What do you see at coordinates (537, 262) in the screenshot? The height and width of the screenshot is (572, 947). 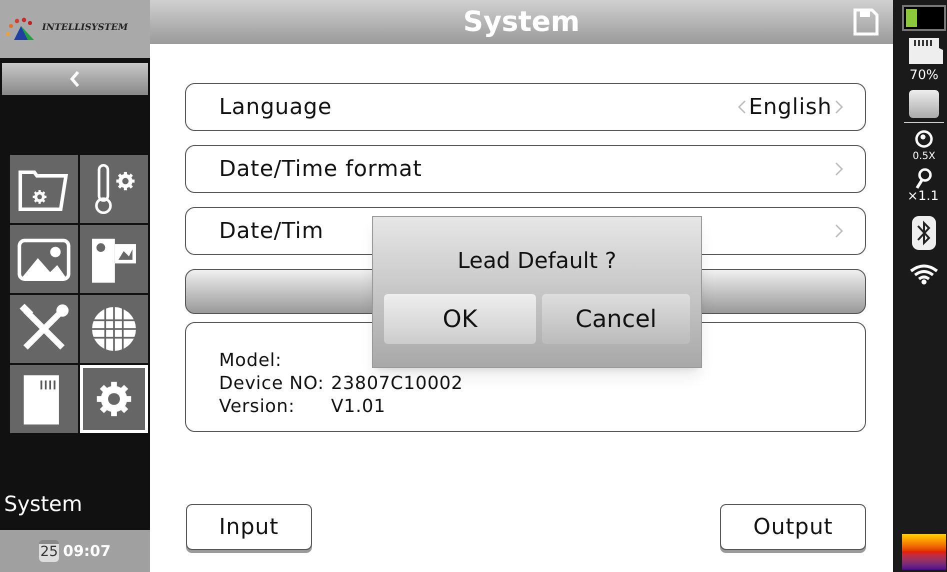 I see `dialog-message: Lead Default ?` at bounding box center [537, 262].